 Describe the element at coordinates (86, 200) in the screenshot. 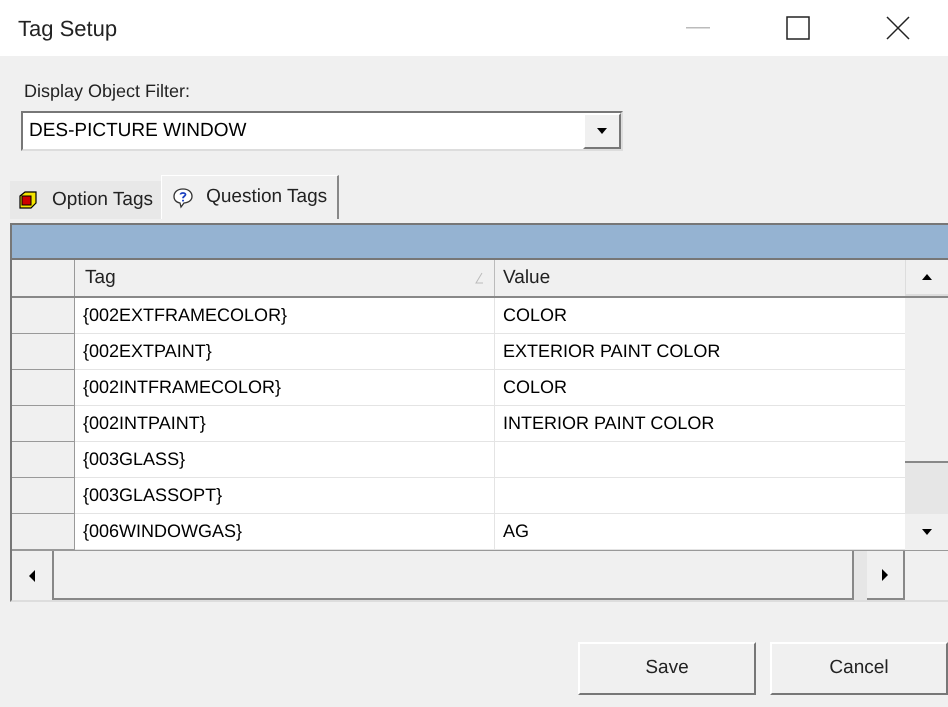

I see `tab: Option Tags` at that location.